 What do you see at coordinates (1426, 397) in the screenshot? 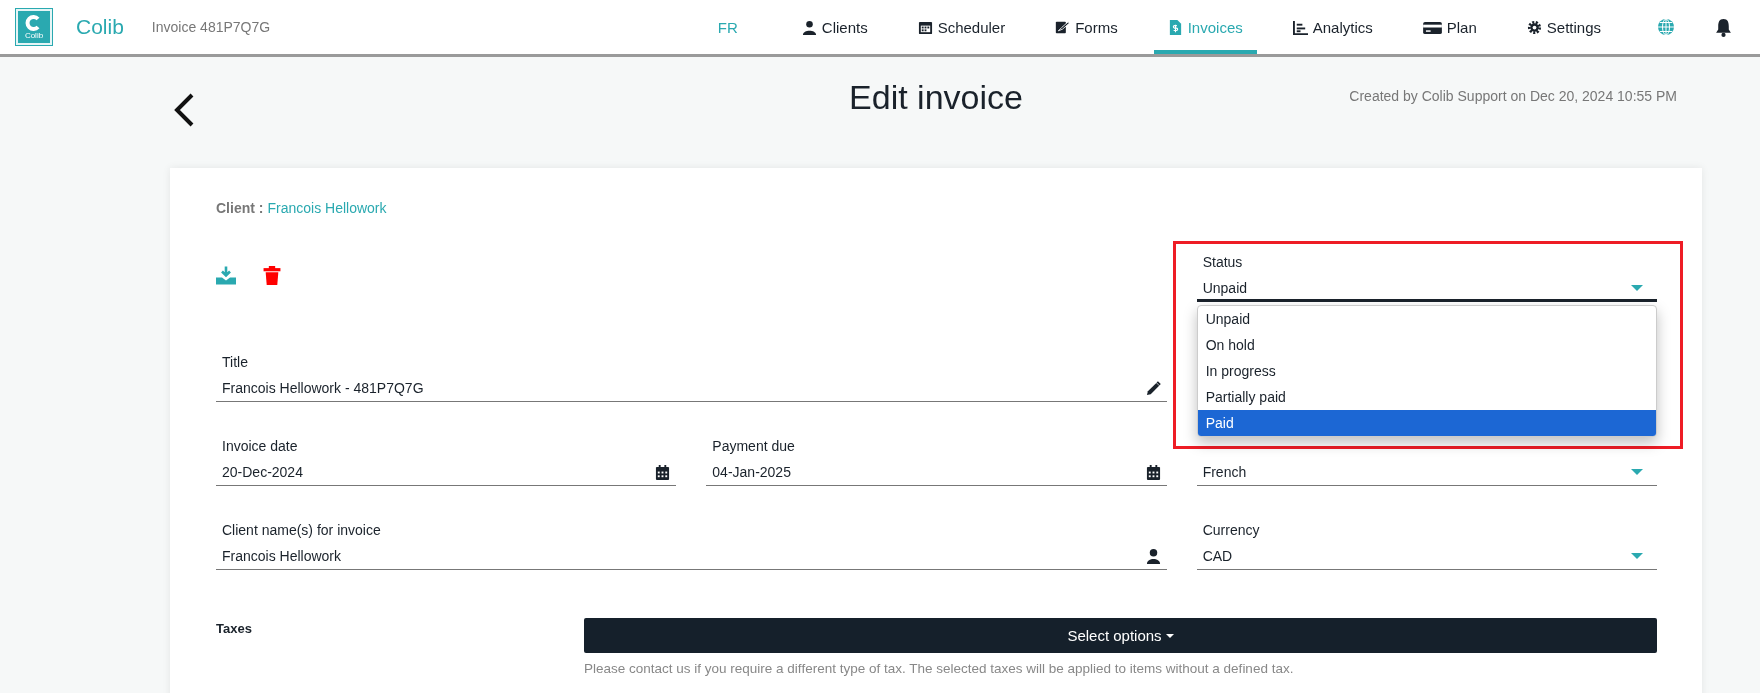
I see `status-option: Partially paid` at bounding box center [1426, 397].